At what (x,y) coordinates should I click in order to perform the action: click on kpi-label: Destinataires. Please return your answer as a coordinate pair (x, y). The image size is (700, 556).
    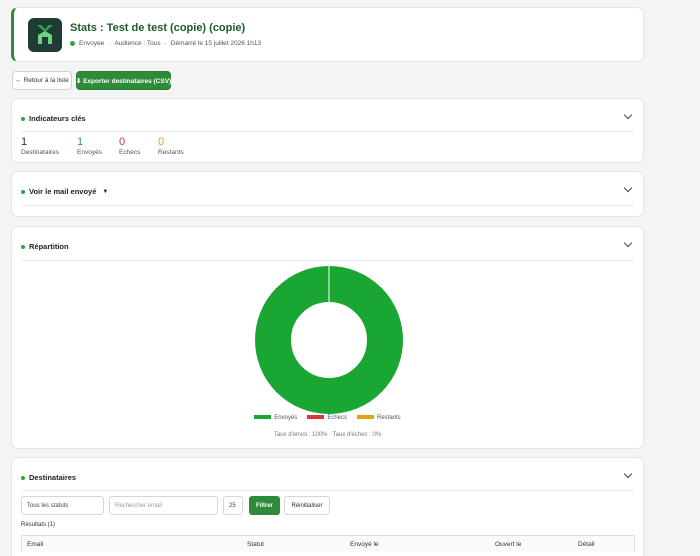
    Looking at the image, I should click on (40, 152).